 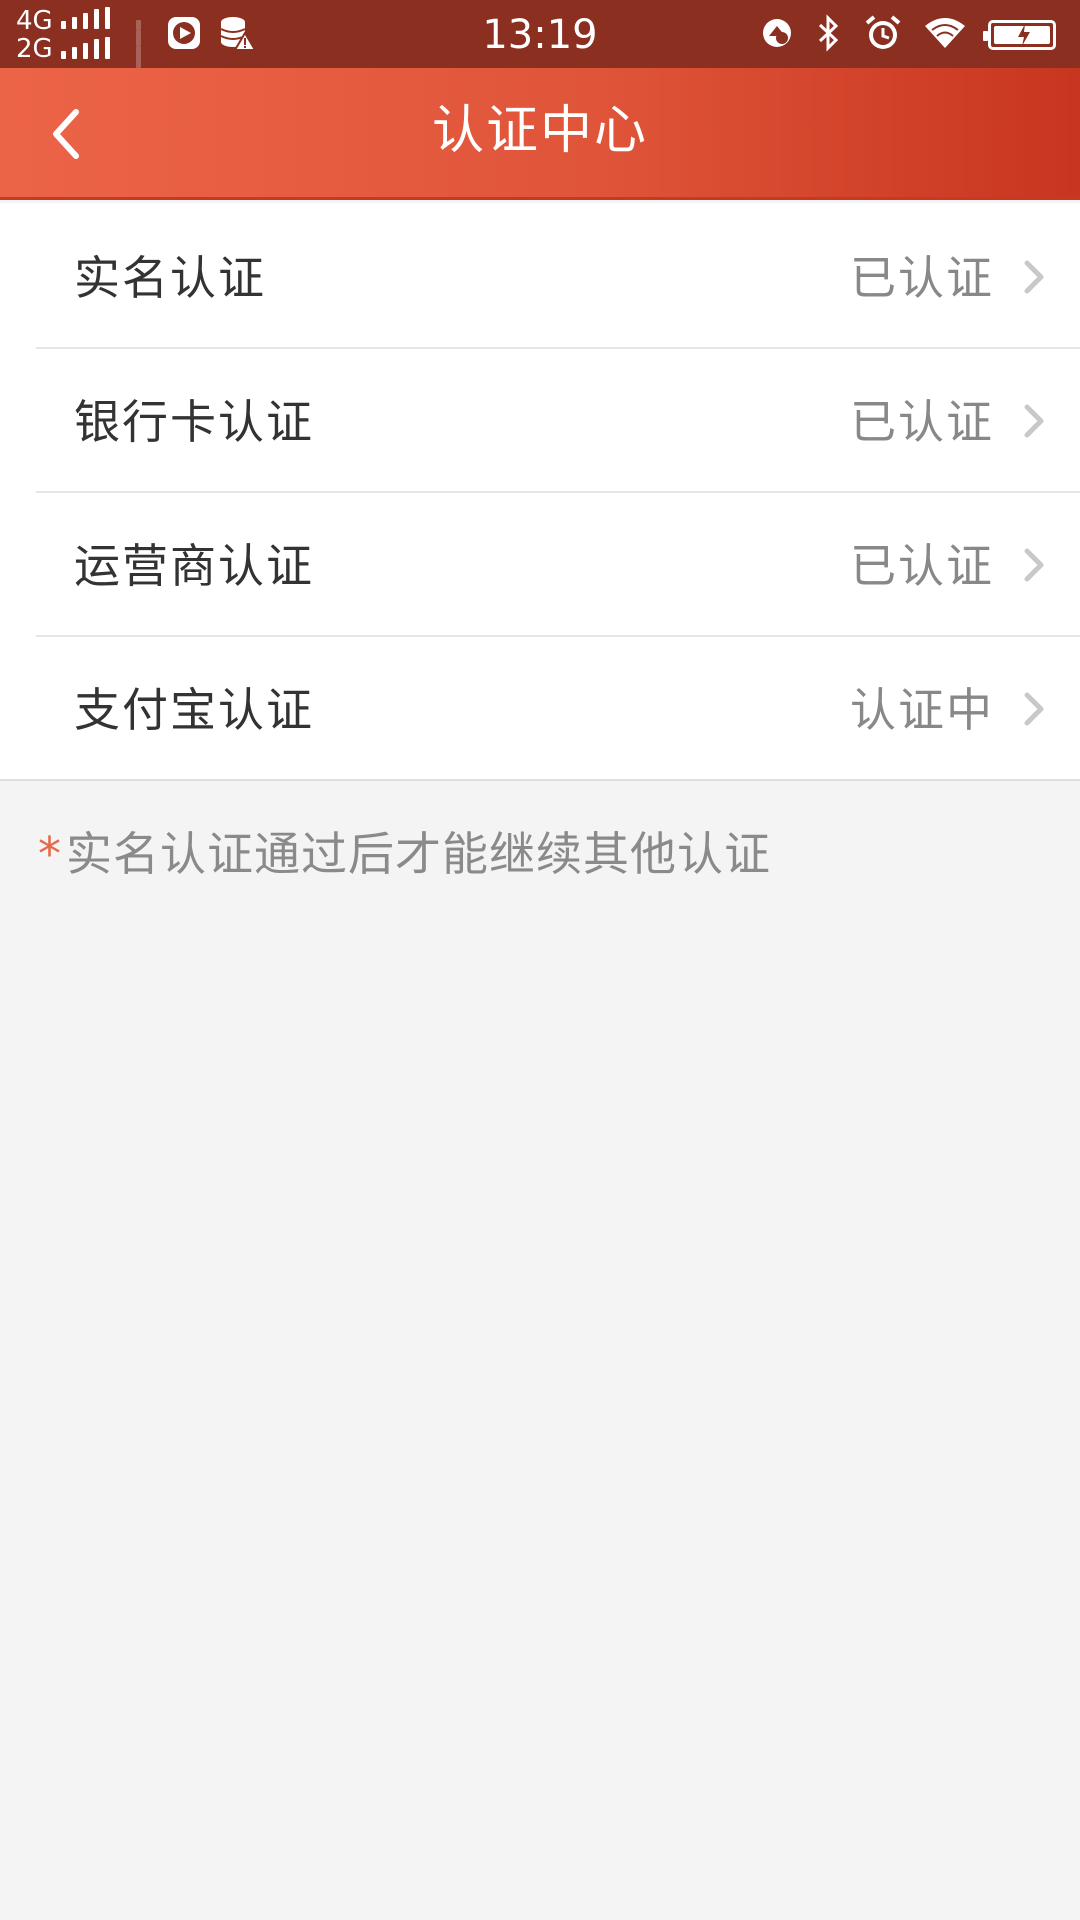 What do you see at coordinates (908, 35) in the screenshot?
I see `status-right` at bounding box center [908, 35].